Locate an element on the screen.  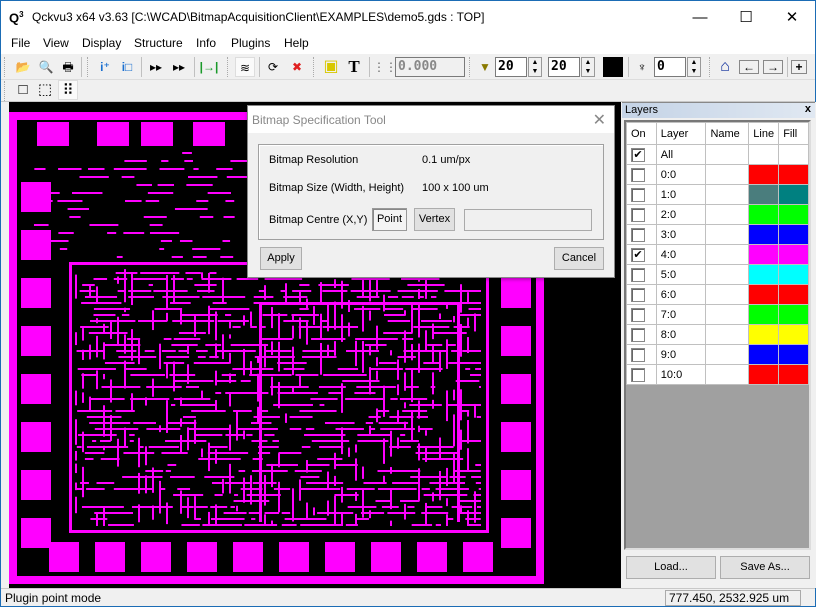
layer-row: 2:0 is located at coordinates (717, 214).